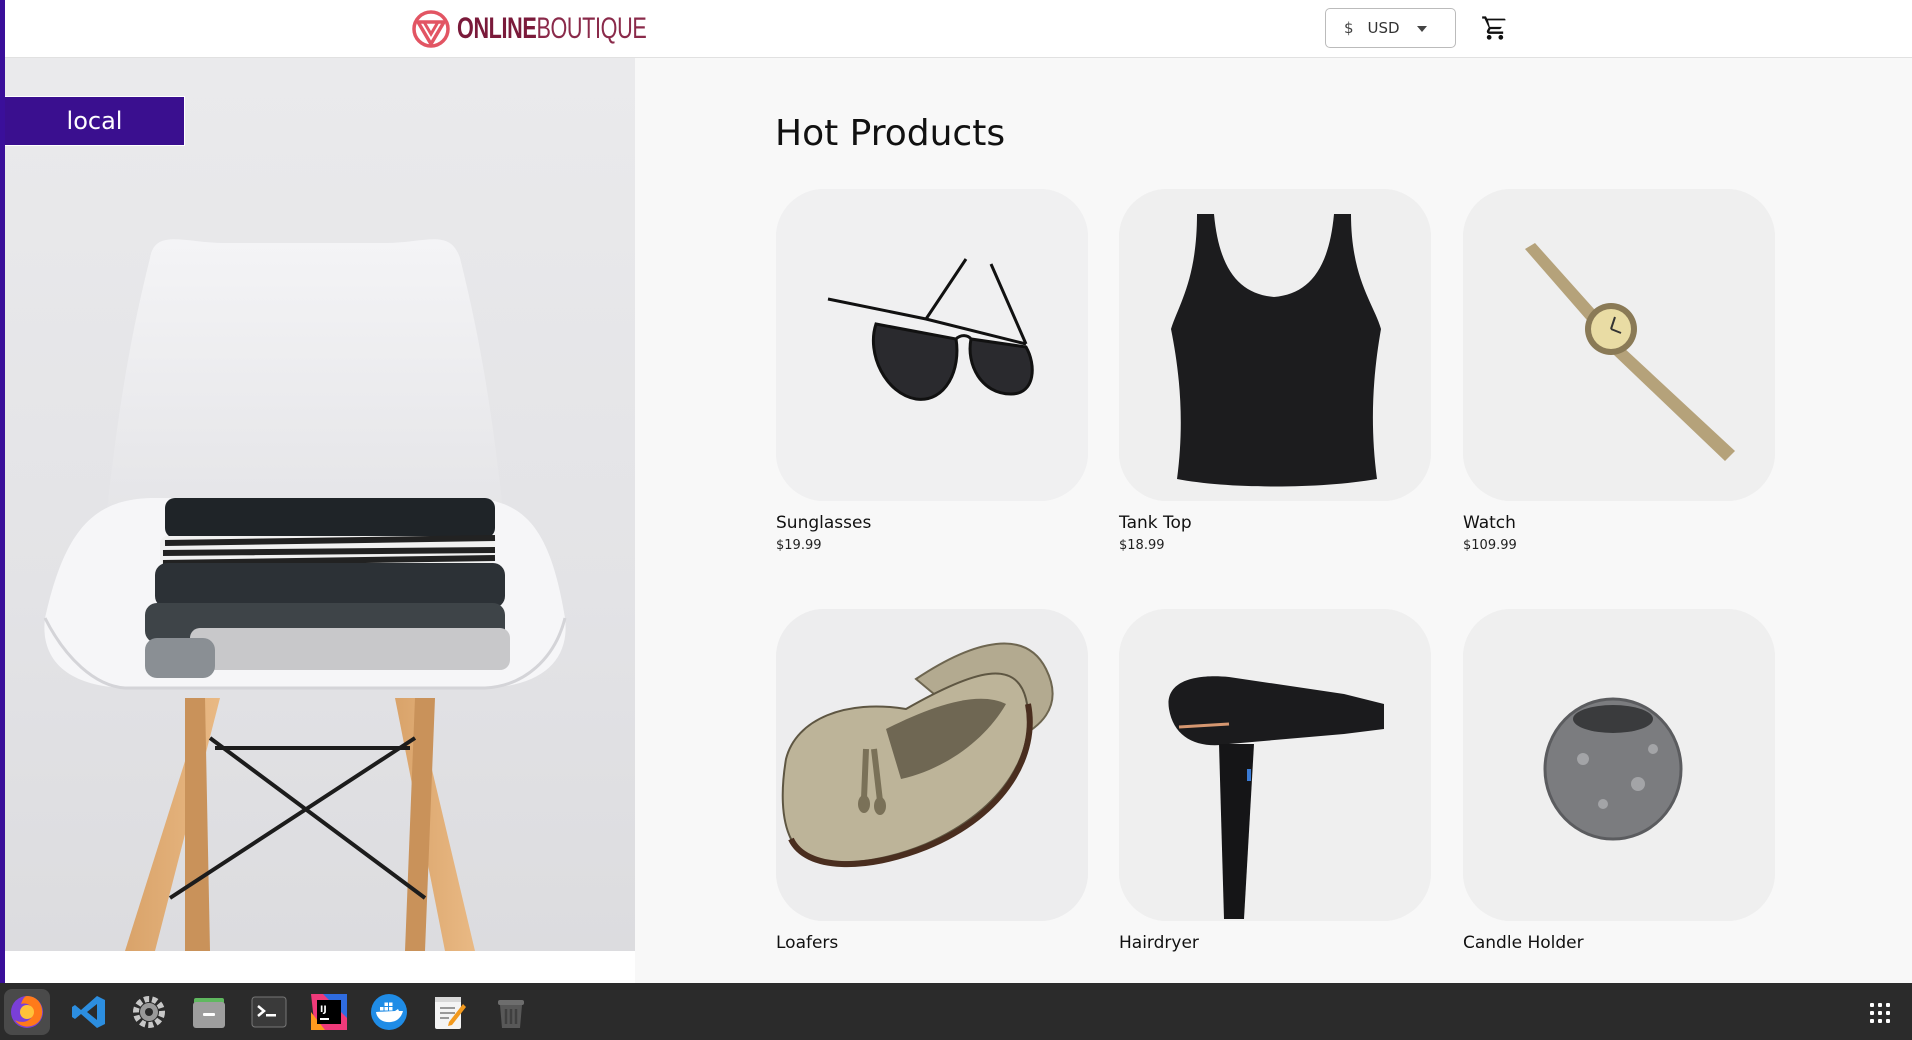 Image resolution: width=1912 pixels, height=1040 pixels. I want to click on watch-image, so click(1619, 345).